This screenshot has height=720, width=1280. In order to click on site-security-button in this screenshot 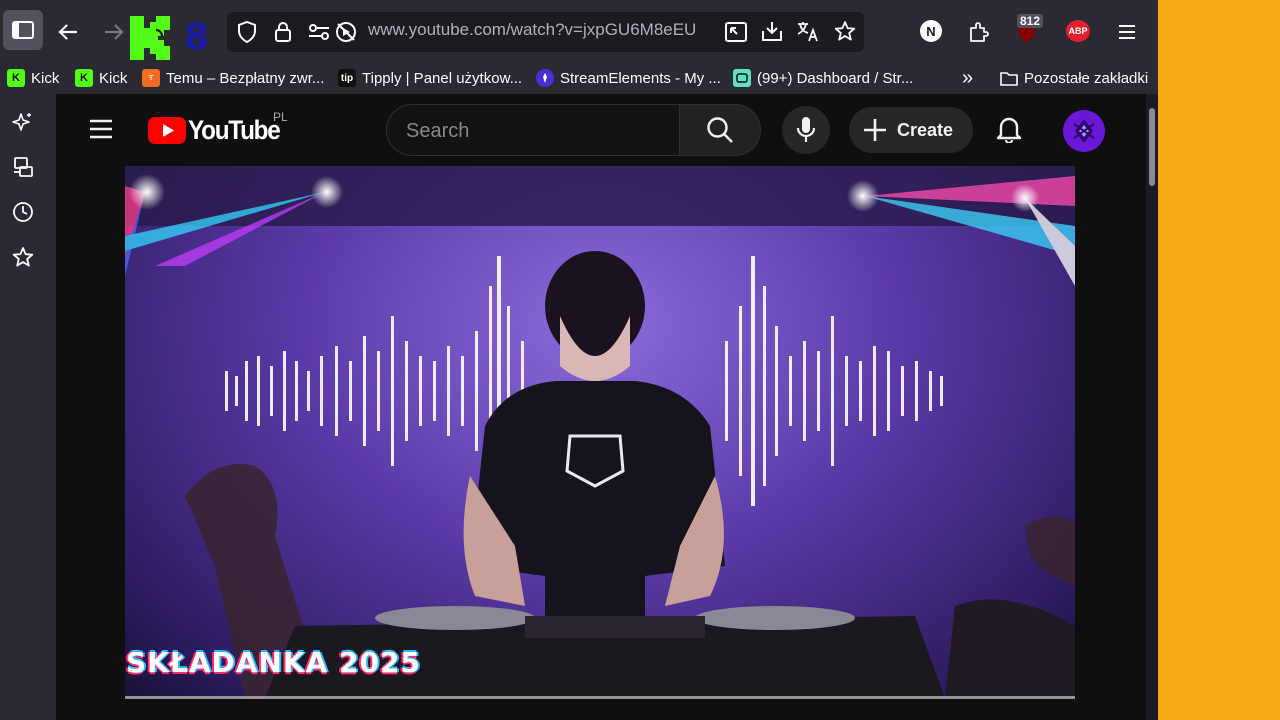, I will do `click(283, 32)`.